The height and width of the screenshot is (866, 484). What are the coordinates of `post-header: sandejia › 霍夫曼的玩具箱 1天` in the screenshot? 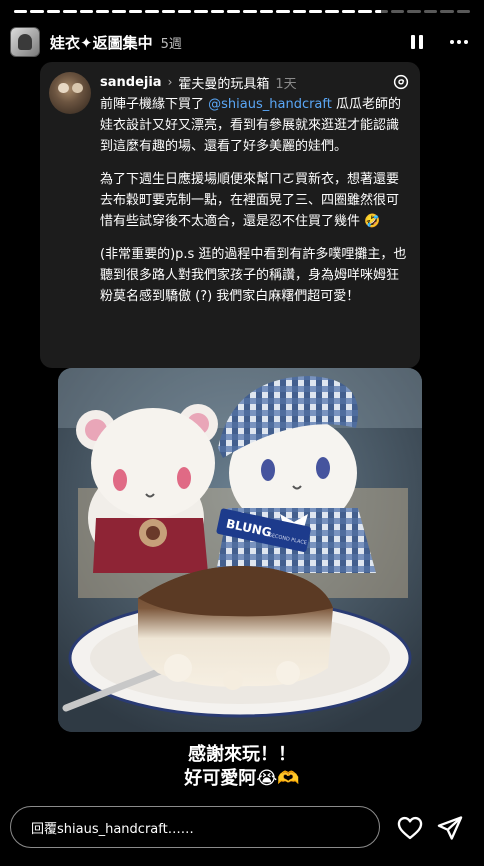 It's located at (255, 82).